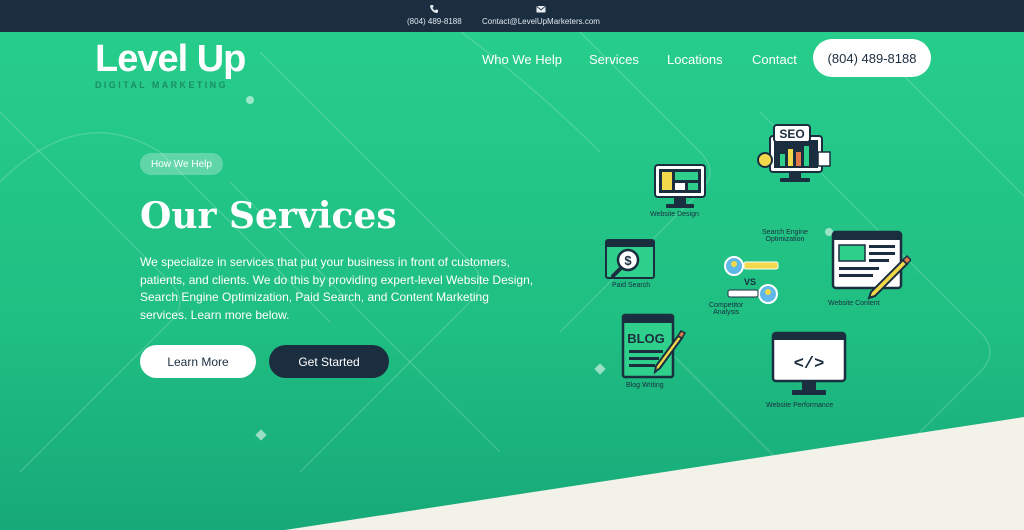 The width and height of the screenshot is (1024, 530). I want to click on nav-locations: Locations, so click(695, 59).